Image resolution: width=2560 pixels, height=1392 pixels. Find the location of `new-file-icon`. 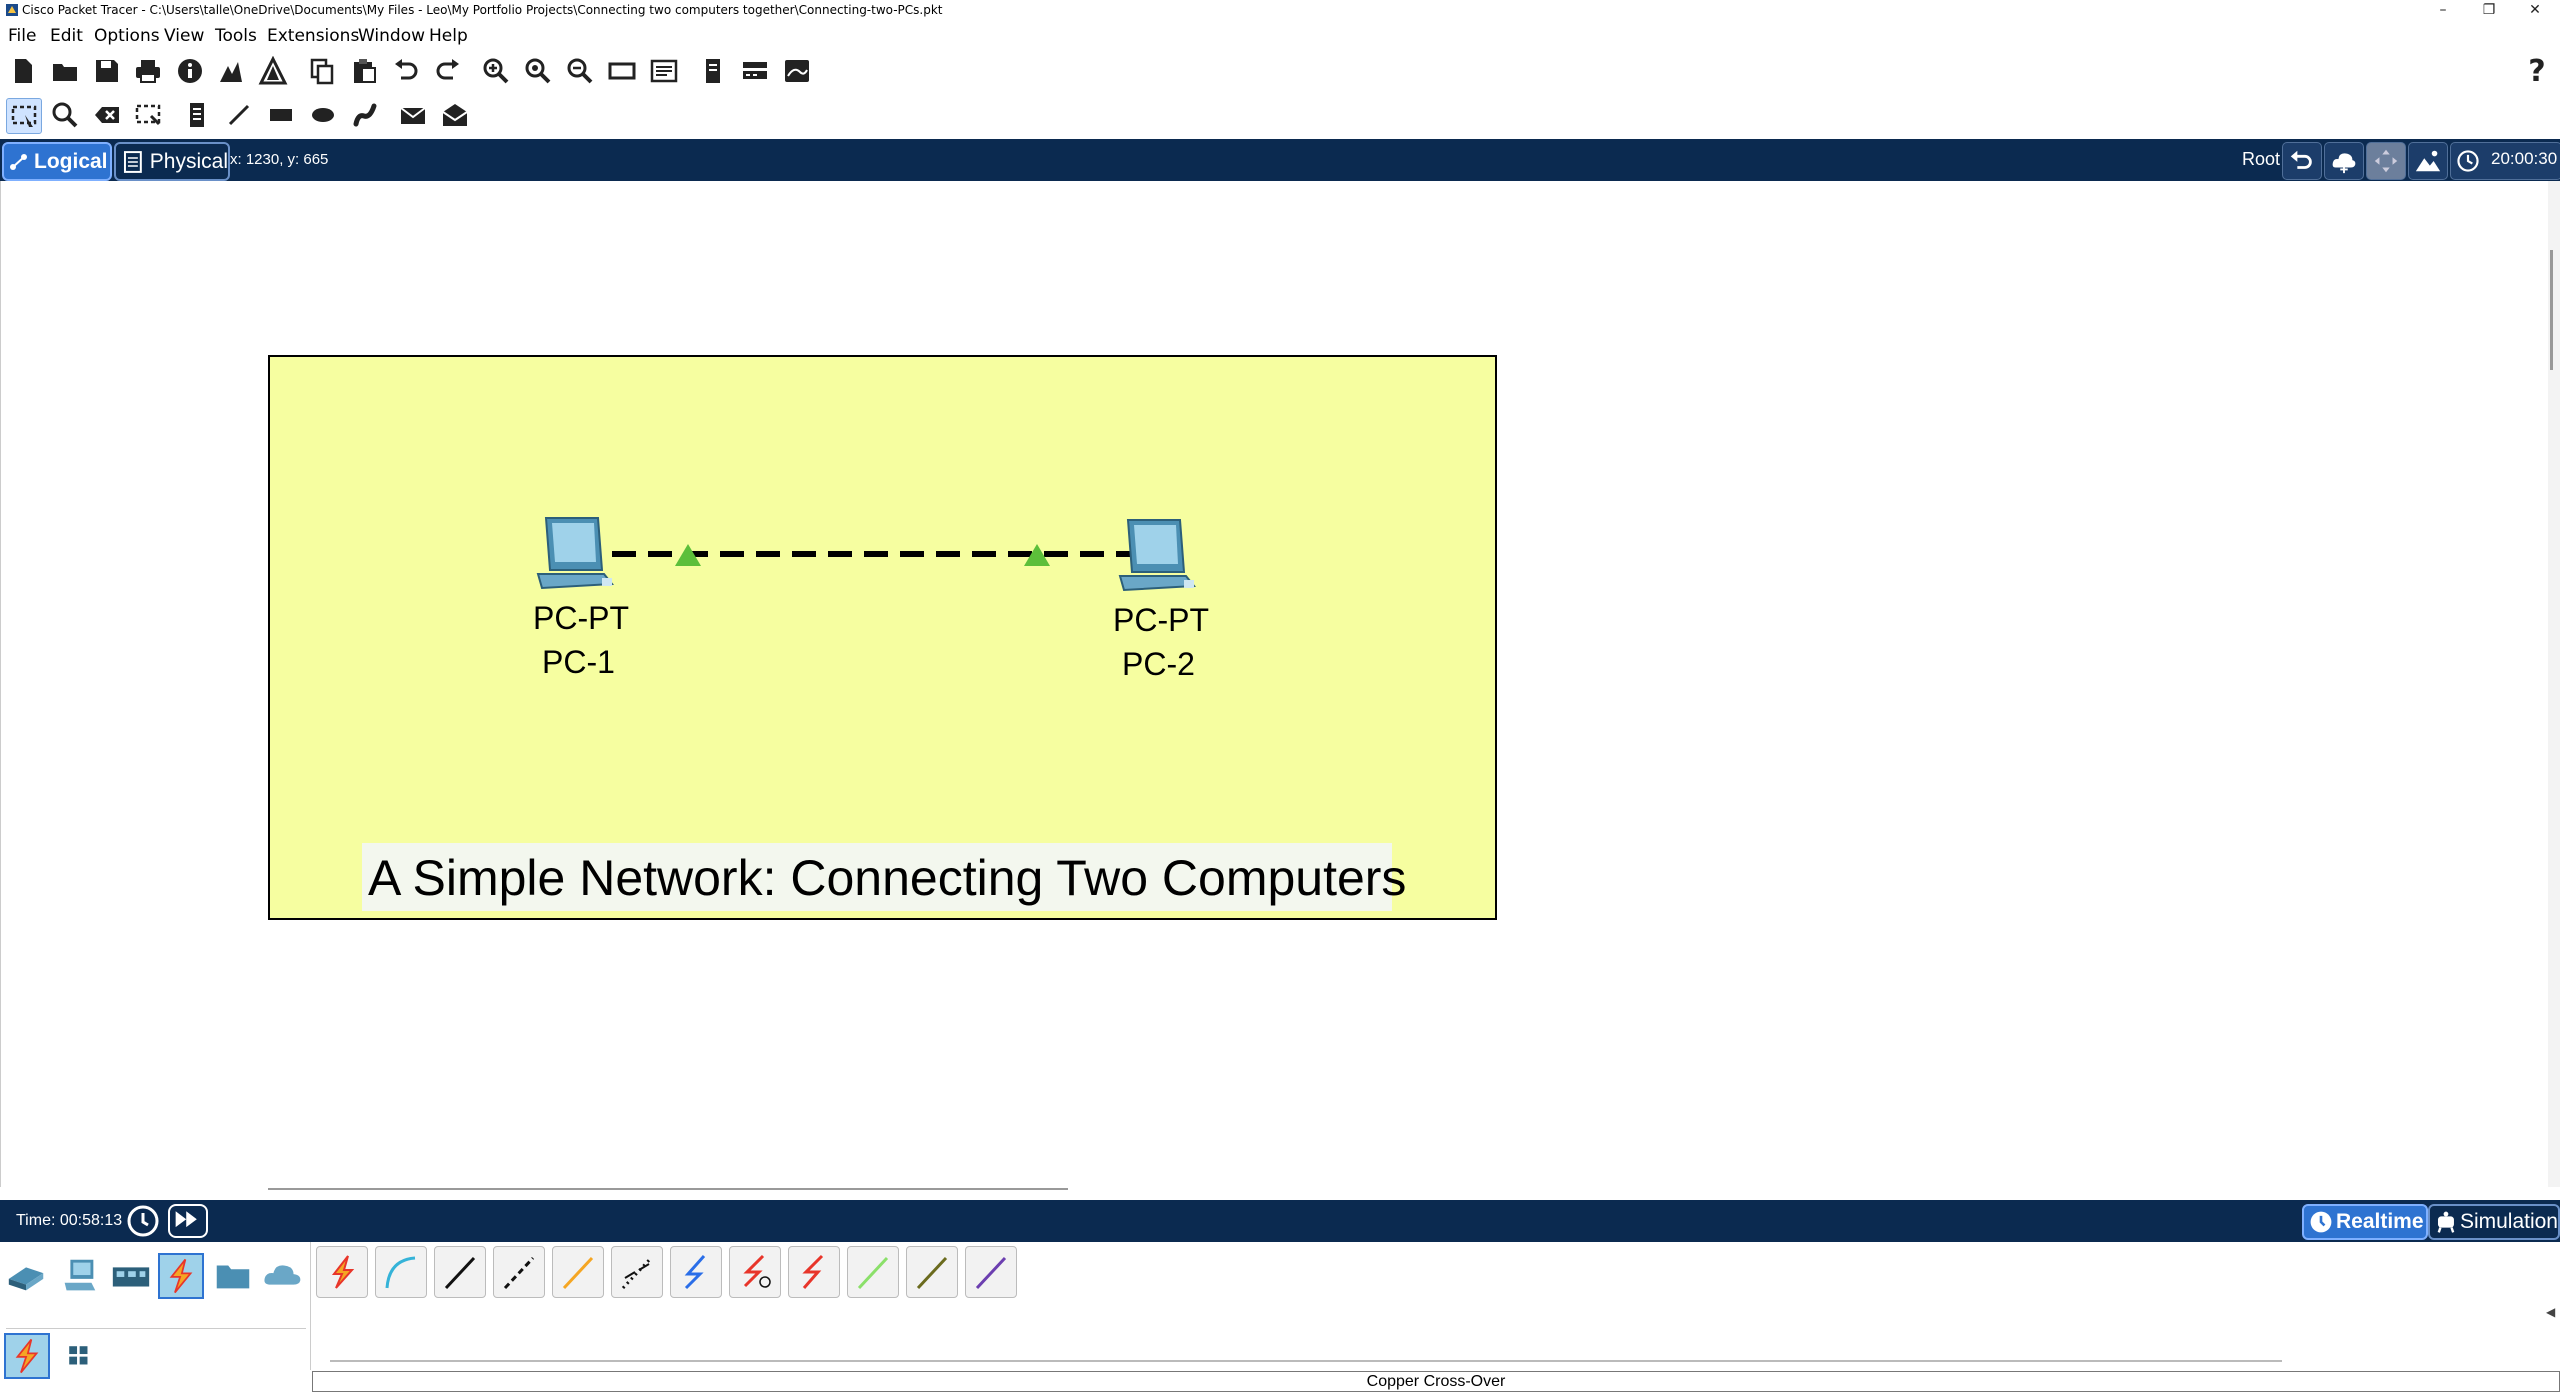

new-file-icon is located at coordinates (23, 71).